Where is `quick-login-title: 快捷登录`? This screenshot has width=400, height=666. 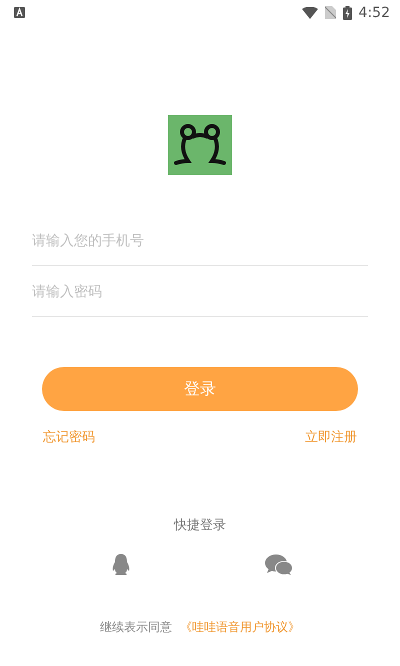
quick-login-title: 快捷登录 is located at coordinates (200, 525).